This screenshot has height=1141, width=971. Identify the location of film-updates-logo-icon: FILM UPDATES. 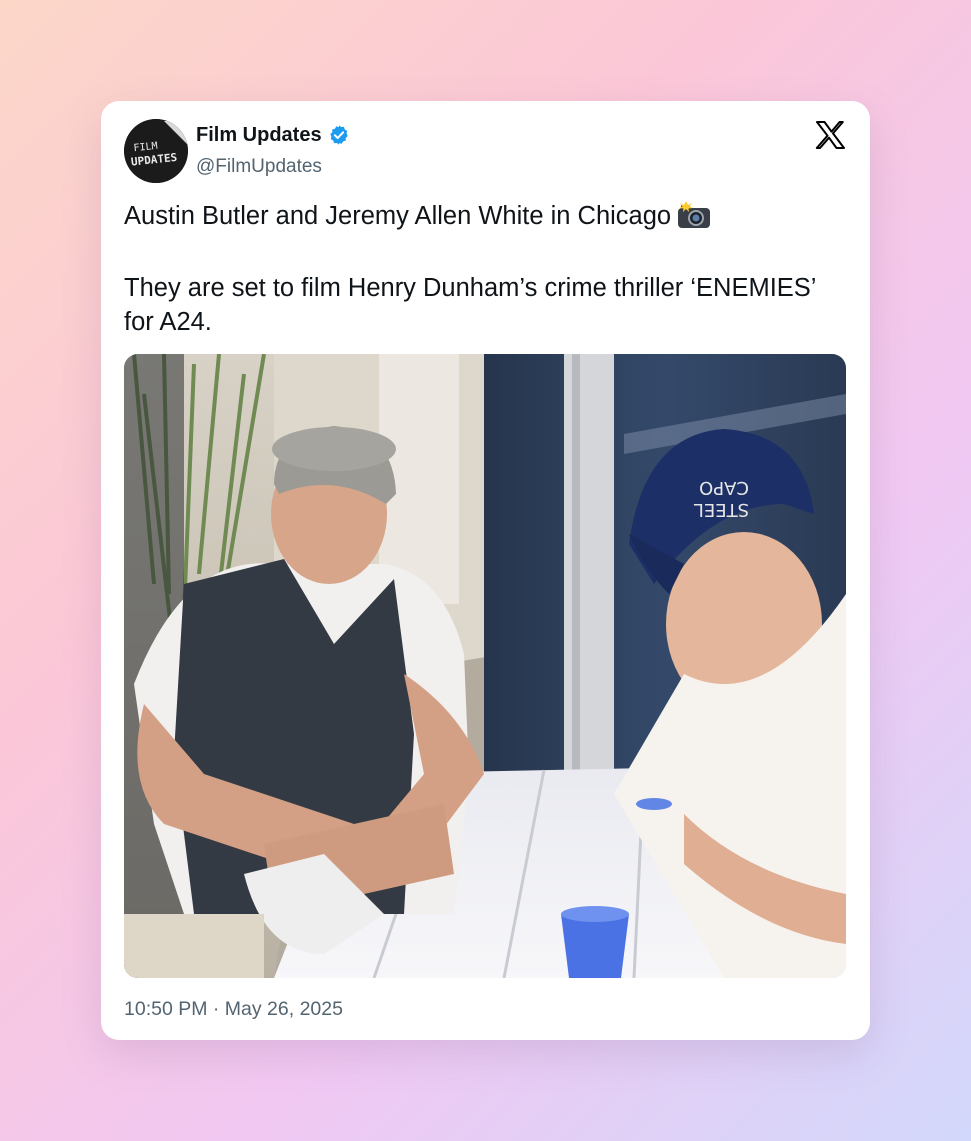
(156, 151).